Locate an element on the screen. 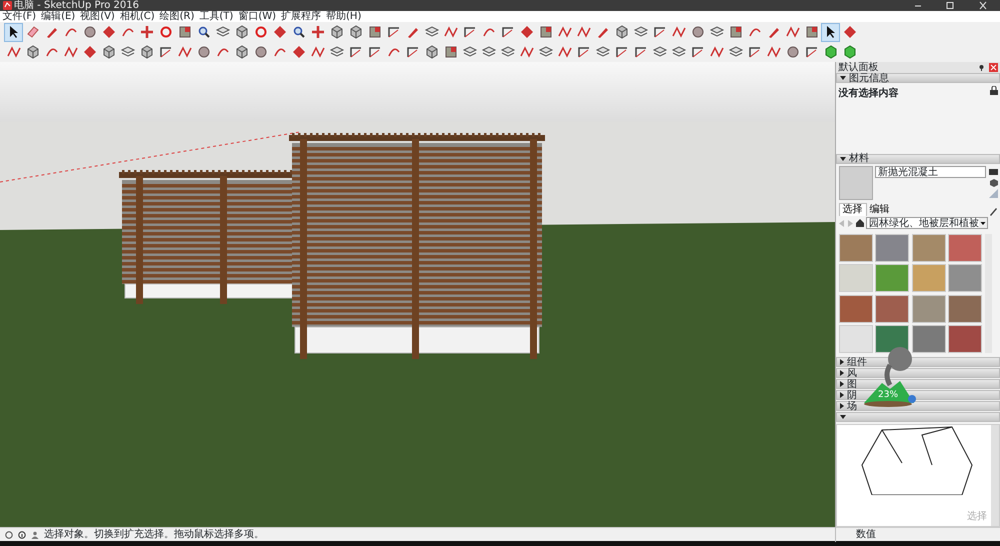  scrollbar is located at coordinates (995, 475).